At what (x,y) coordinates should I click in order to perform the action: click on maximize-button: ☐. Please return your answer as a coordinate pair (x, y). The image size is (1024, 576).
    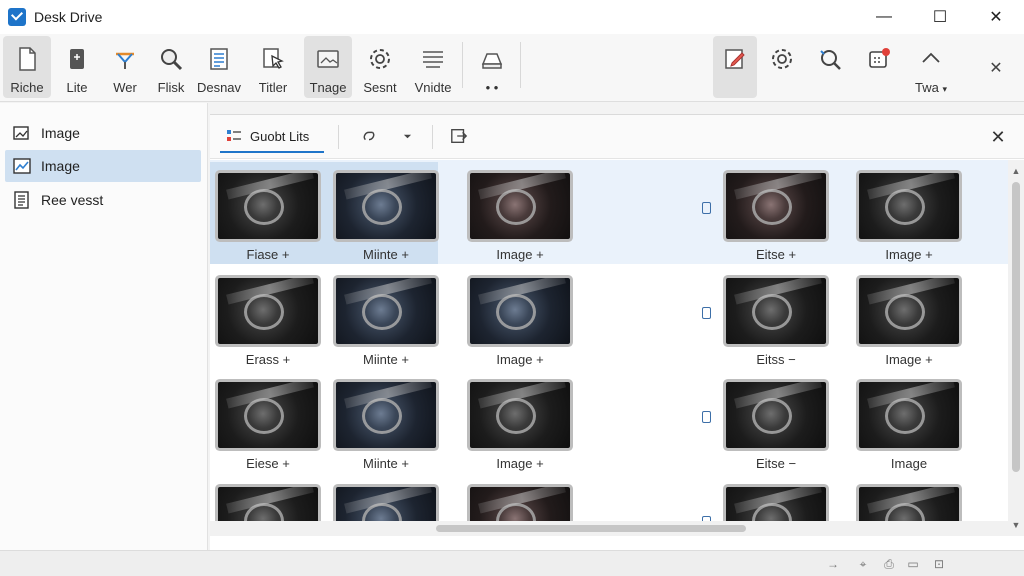
    Looking at the image, I should click on (940, 17).